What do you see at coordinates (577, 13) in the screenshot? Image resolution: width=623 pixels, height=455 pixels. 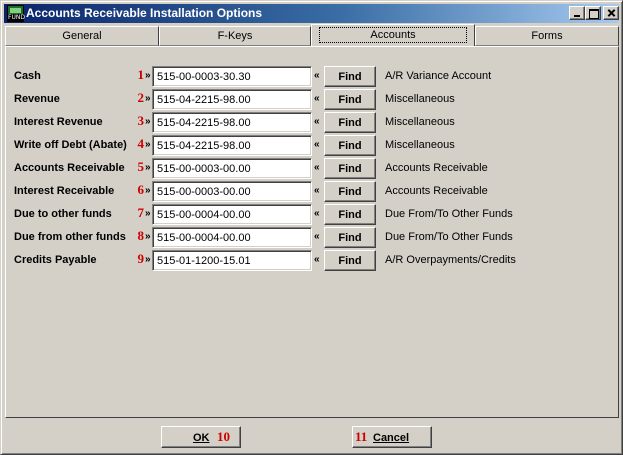 I see `minimize-icon` at bounding box center [577, 13].